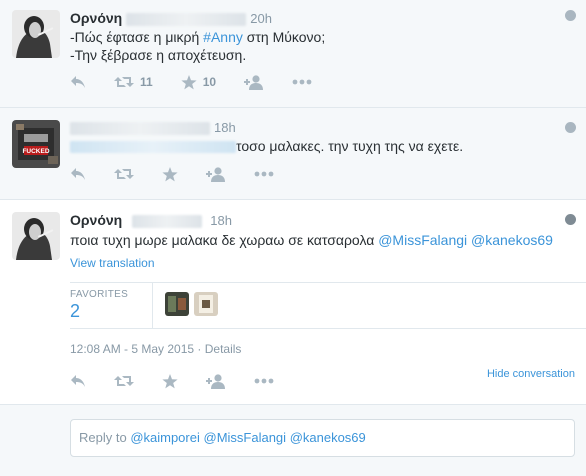 The height and width of the screenshot is (476, 586). Describe the element at coordinates (531, 374) in the screenshot. I see `hide-conversation-link: Hide conversation` at that location.